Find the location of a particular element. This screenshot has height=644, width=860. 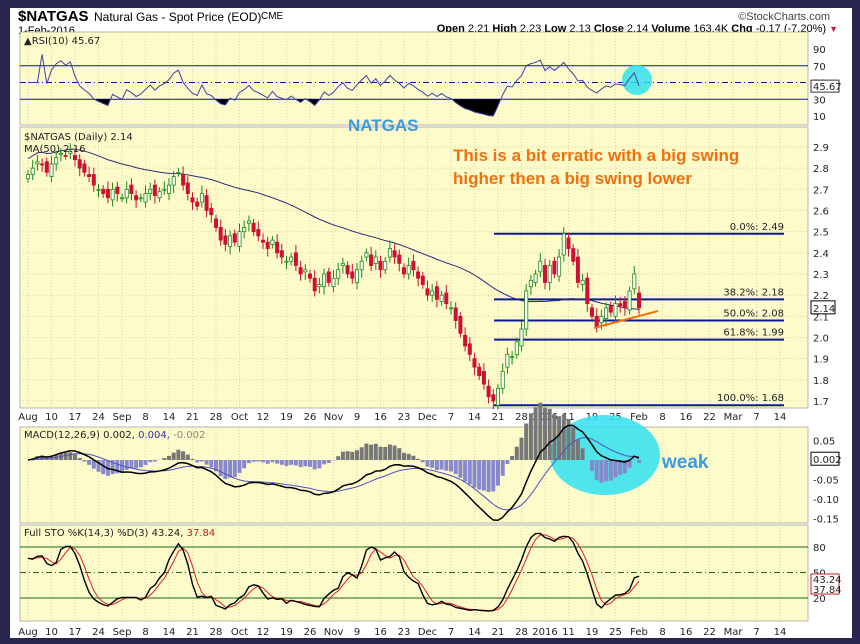

price-tick: 2.3 is located at coordinates (821, 275).